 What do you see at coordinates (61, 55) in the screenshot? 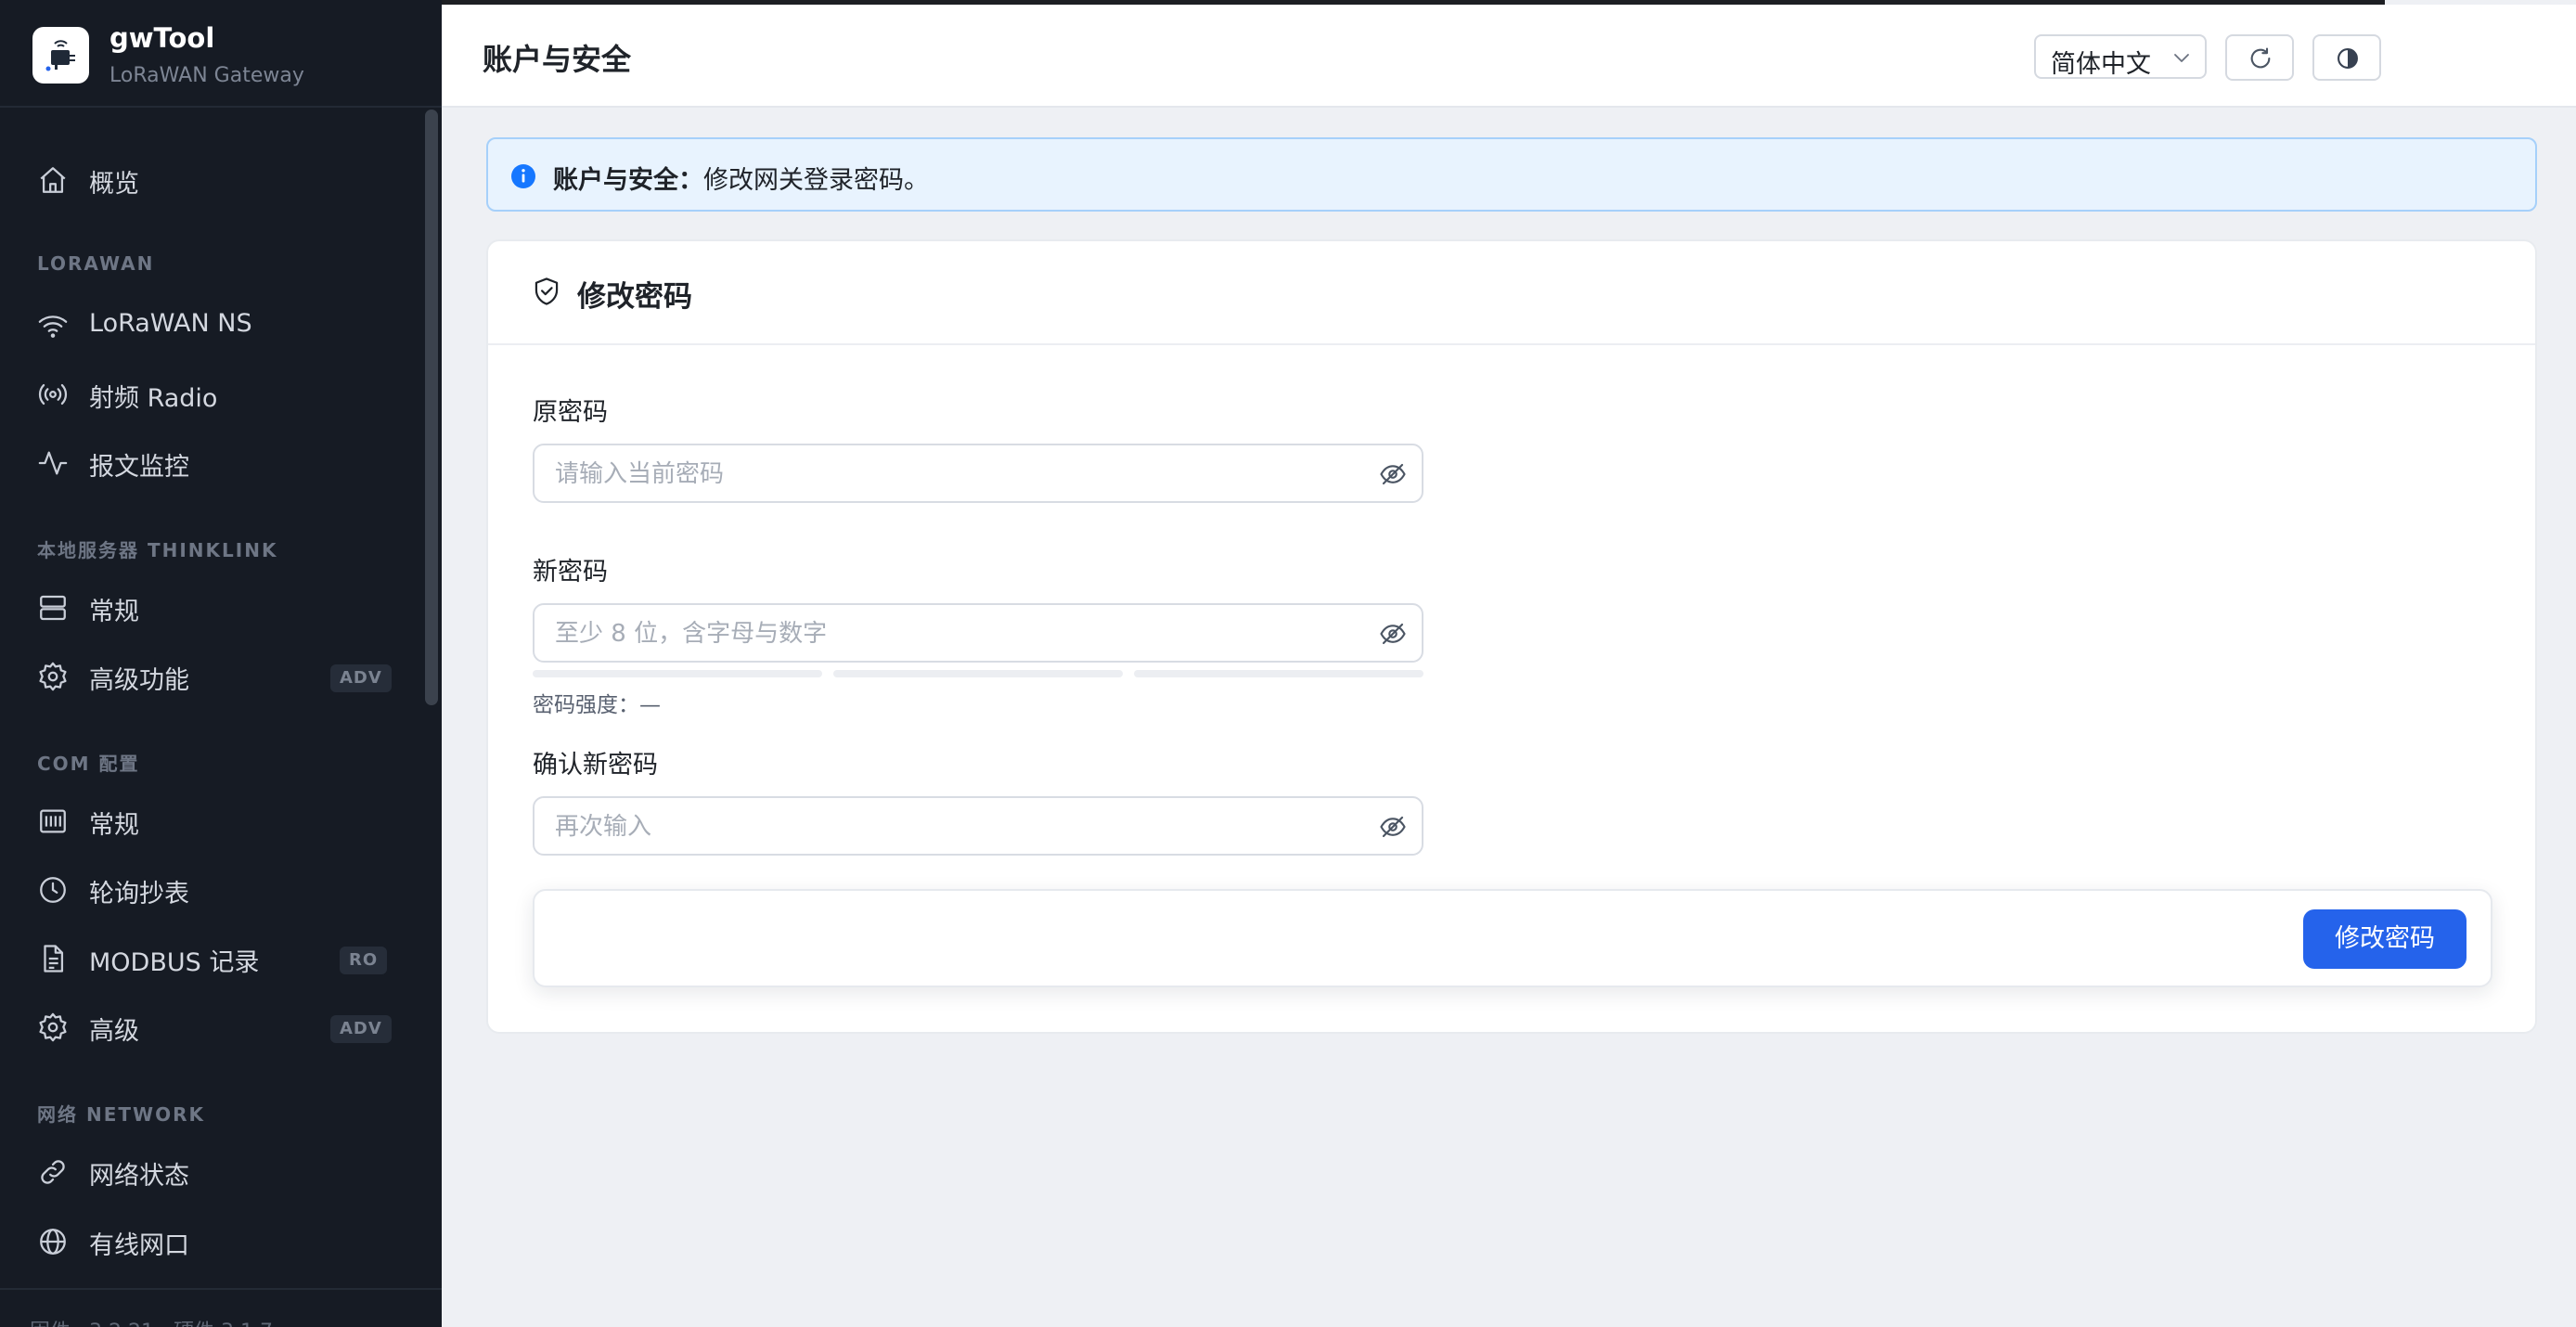
I see `app-logo-icon` at bounding box center [61, 55].